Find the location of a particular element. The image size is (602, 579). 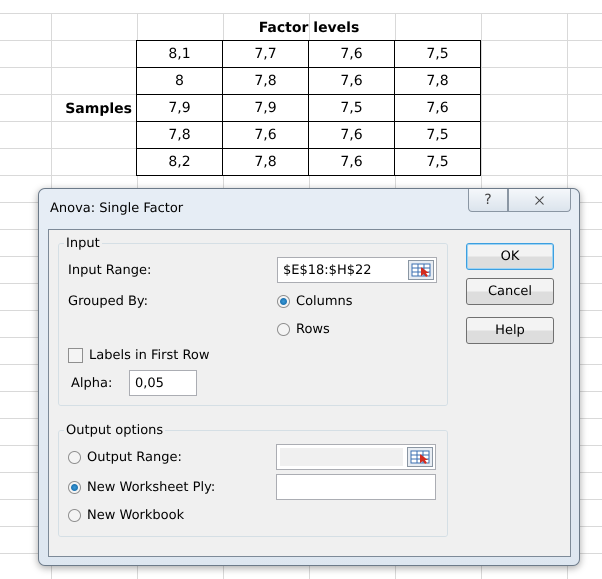

window-title: Anova: Single Factor is located at coordinates (116, 209).